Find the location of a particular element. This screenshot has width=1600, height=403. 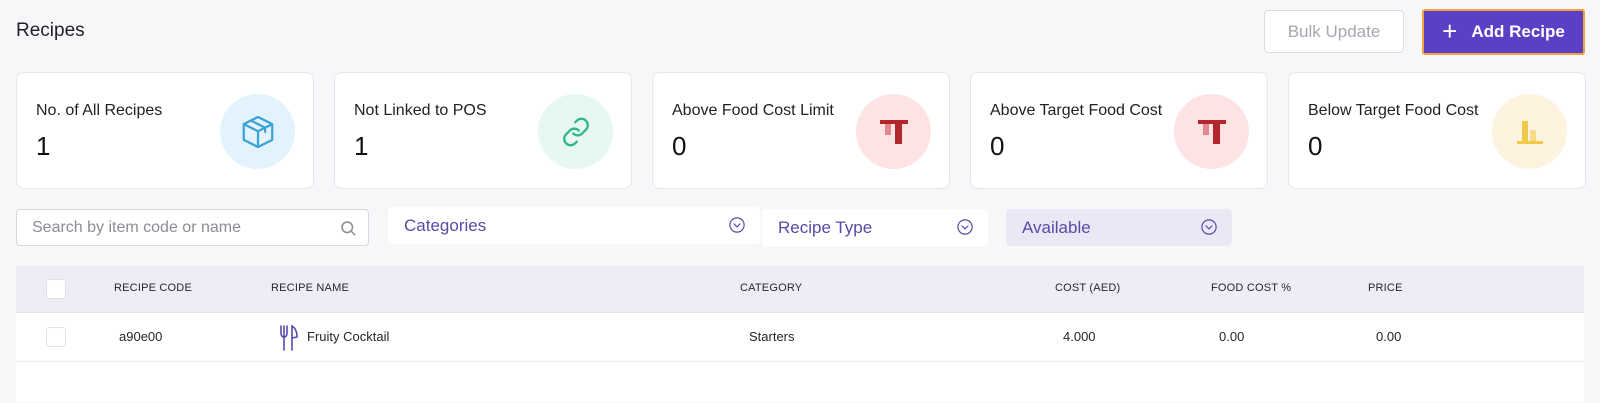

select-all-checkbox is located at coordinates (56, 289).